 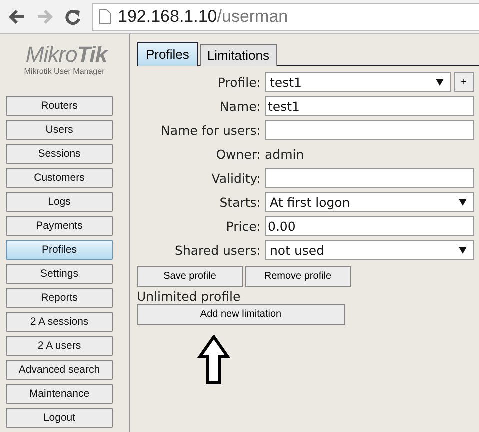 I want to click on field-label: Starts:, so click(x=239, y=202).